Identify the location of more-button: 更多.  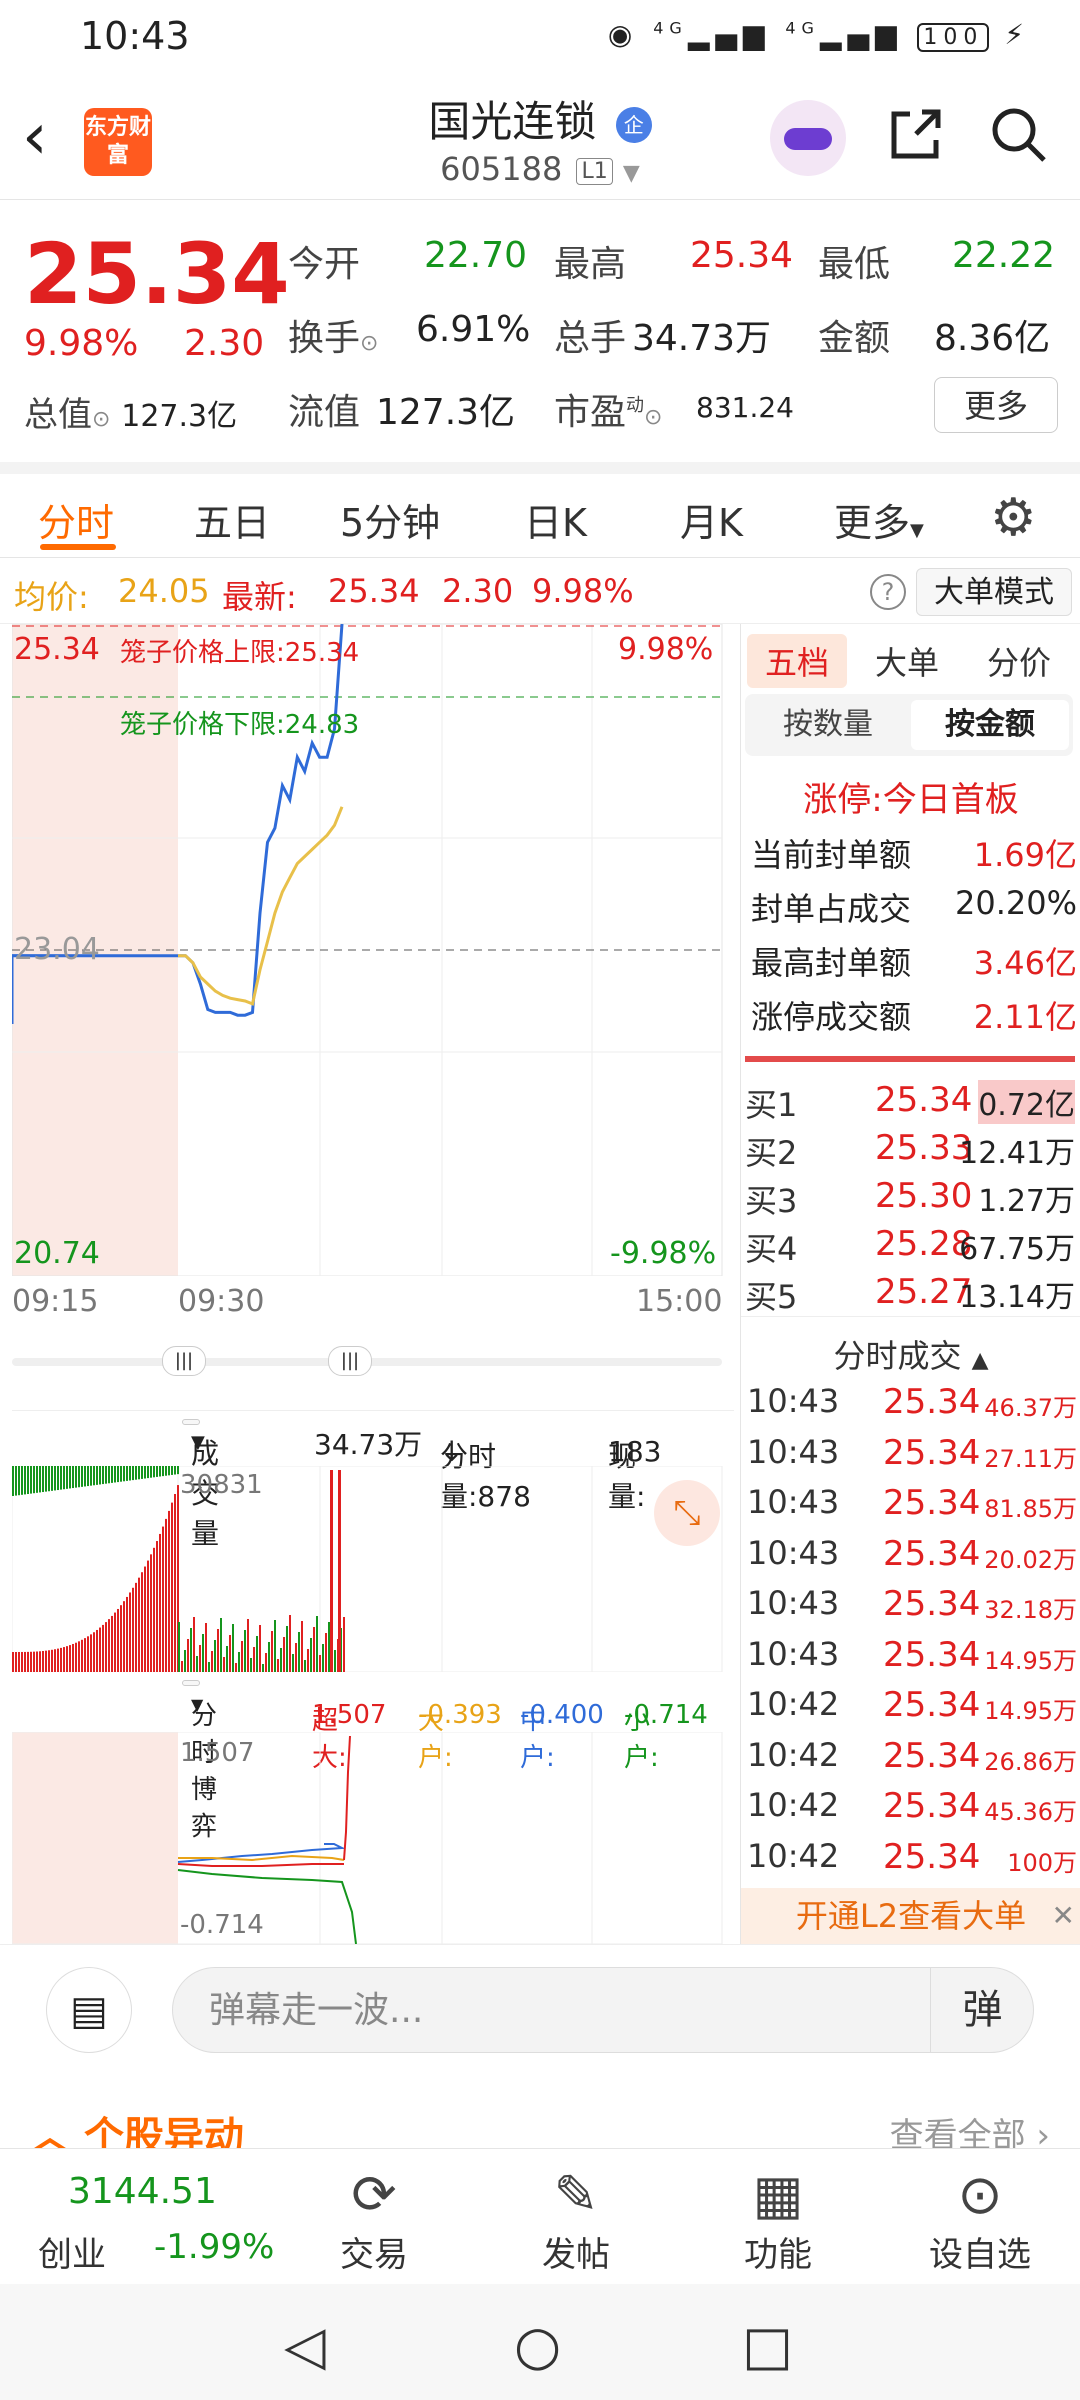
(996, 405).